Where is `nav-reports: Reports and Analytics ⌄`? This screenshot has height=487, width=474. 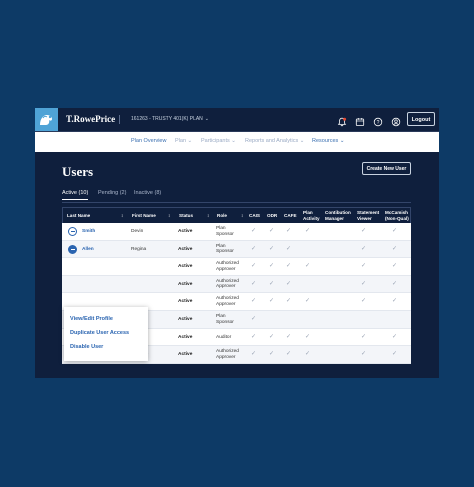 nav-reports: Reports and Analytics ⌄ is located at coordinates (274, 141).